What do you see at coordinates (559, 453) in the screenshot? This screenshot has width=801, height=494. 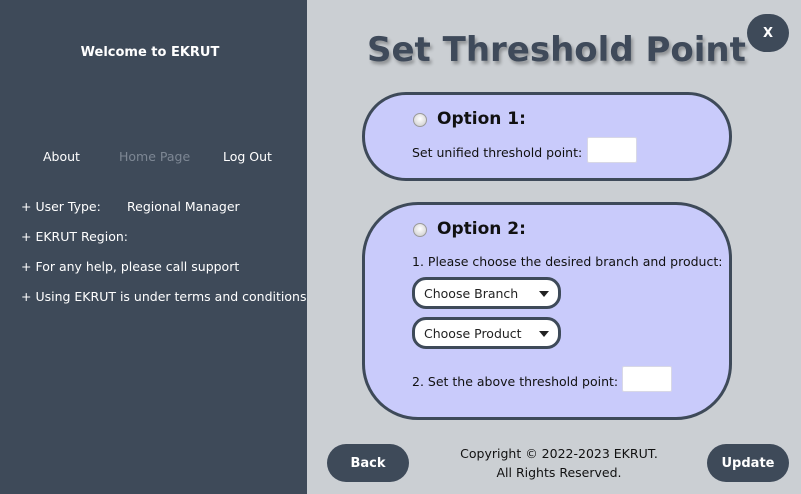 I see `copyright-line1: Copyright © 2022-2023 EKRUT.` at bounding box center [559, 453].